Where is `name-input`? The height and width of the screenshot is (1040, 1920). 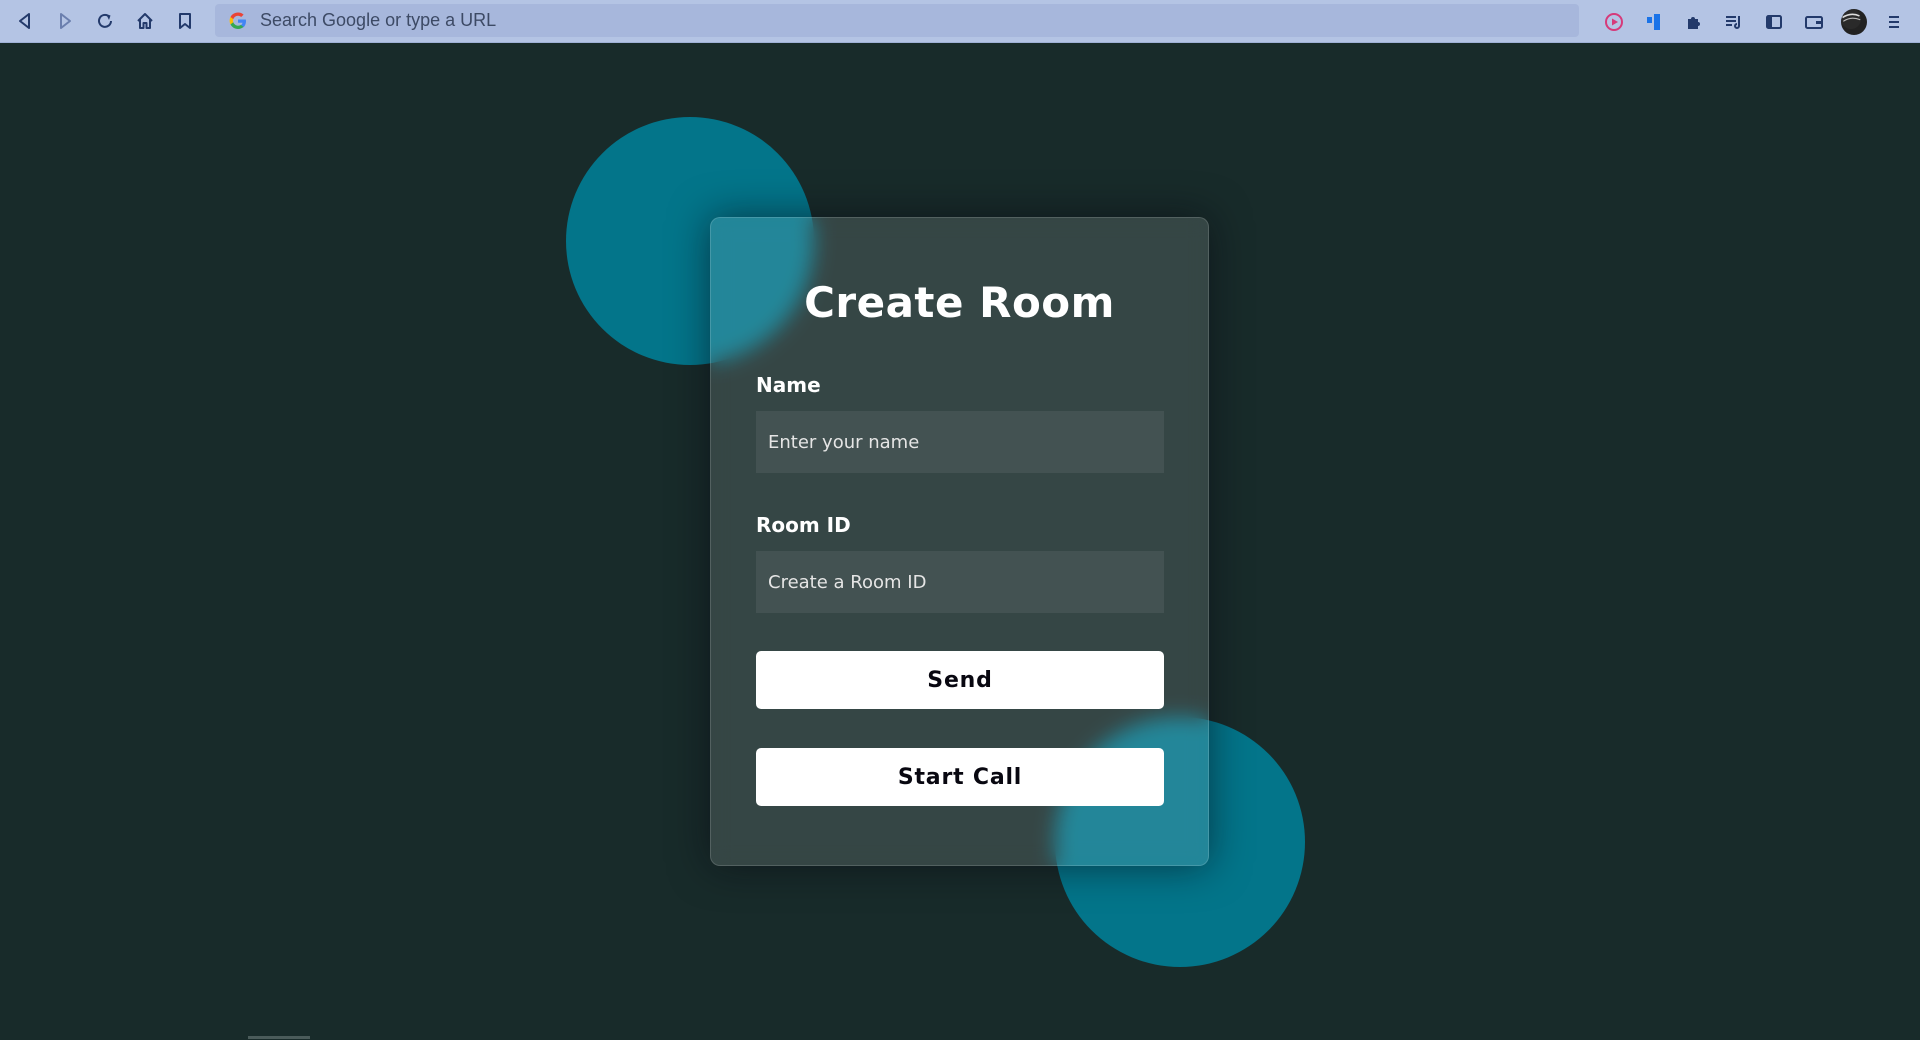 name-input is located at coordinates (960, 442).